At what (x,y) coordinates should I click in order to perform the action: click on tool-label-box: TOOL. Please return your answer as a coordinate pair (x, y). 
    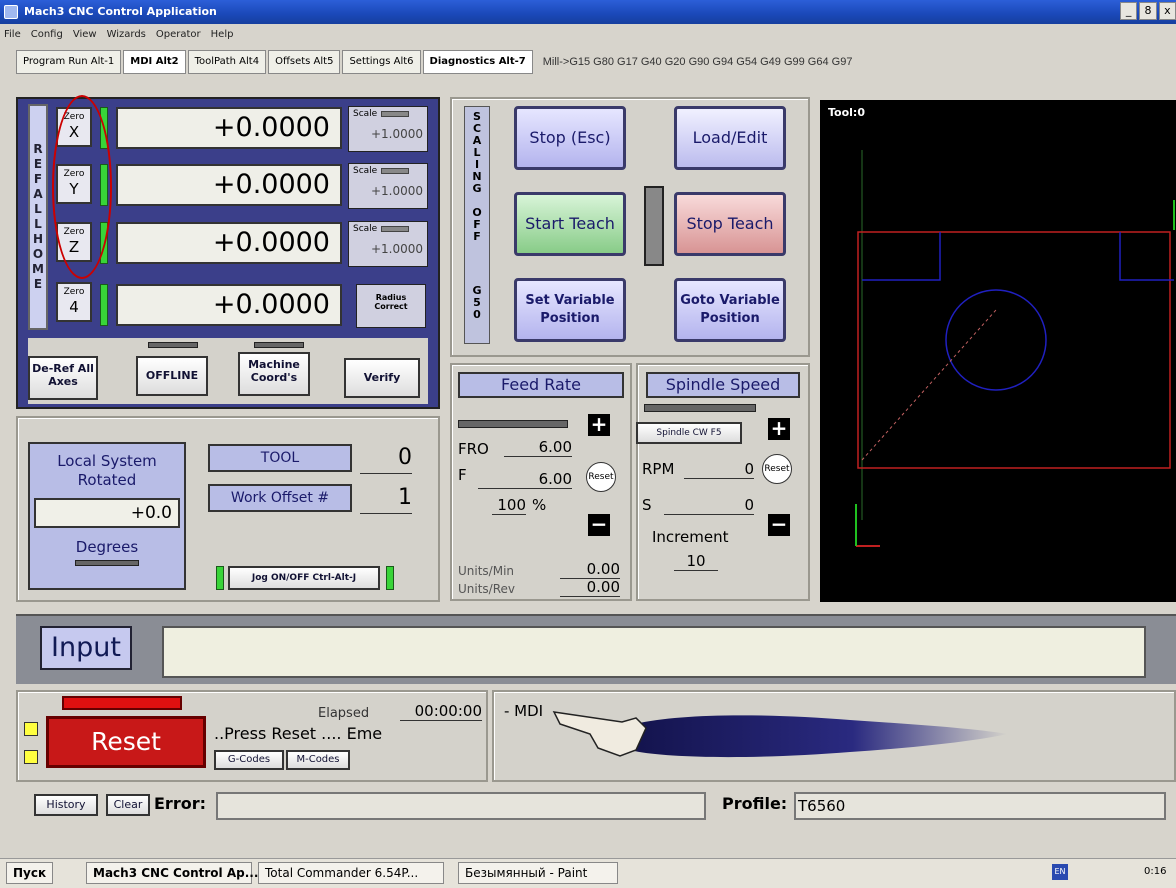
    Looking at the image, I should click on (280, 458).